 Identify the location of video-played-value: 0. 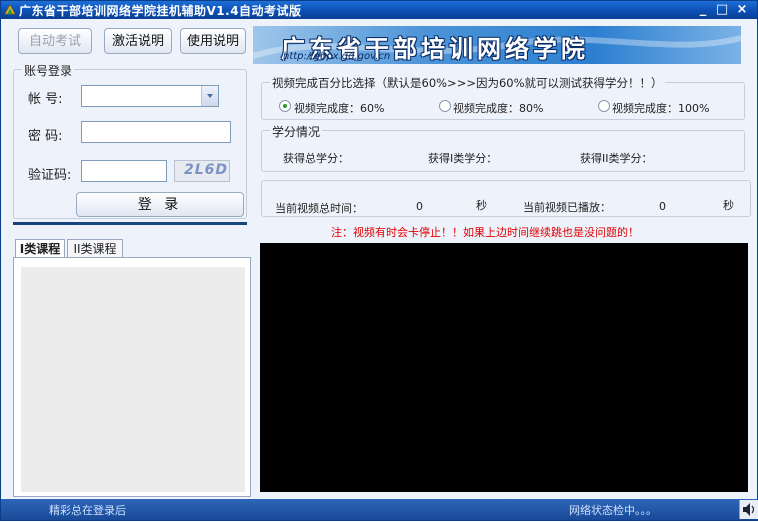
(662, 206).